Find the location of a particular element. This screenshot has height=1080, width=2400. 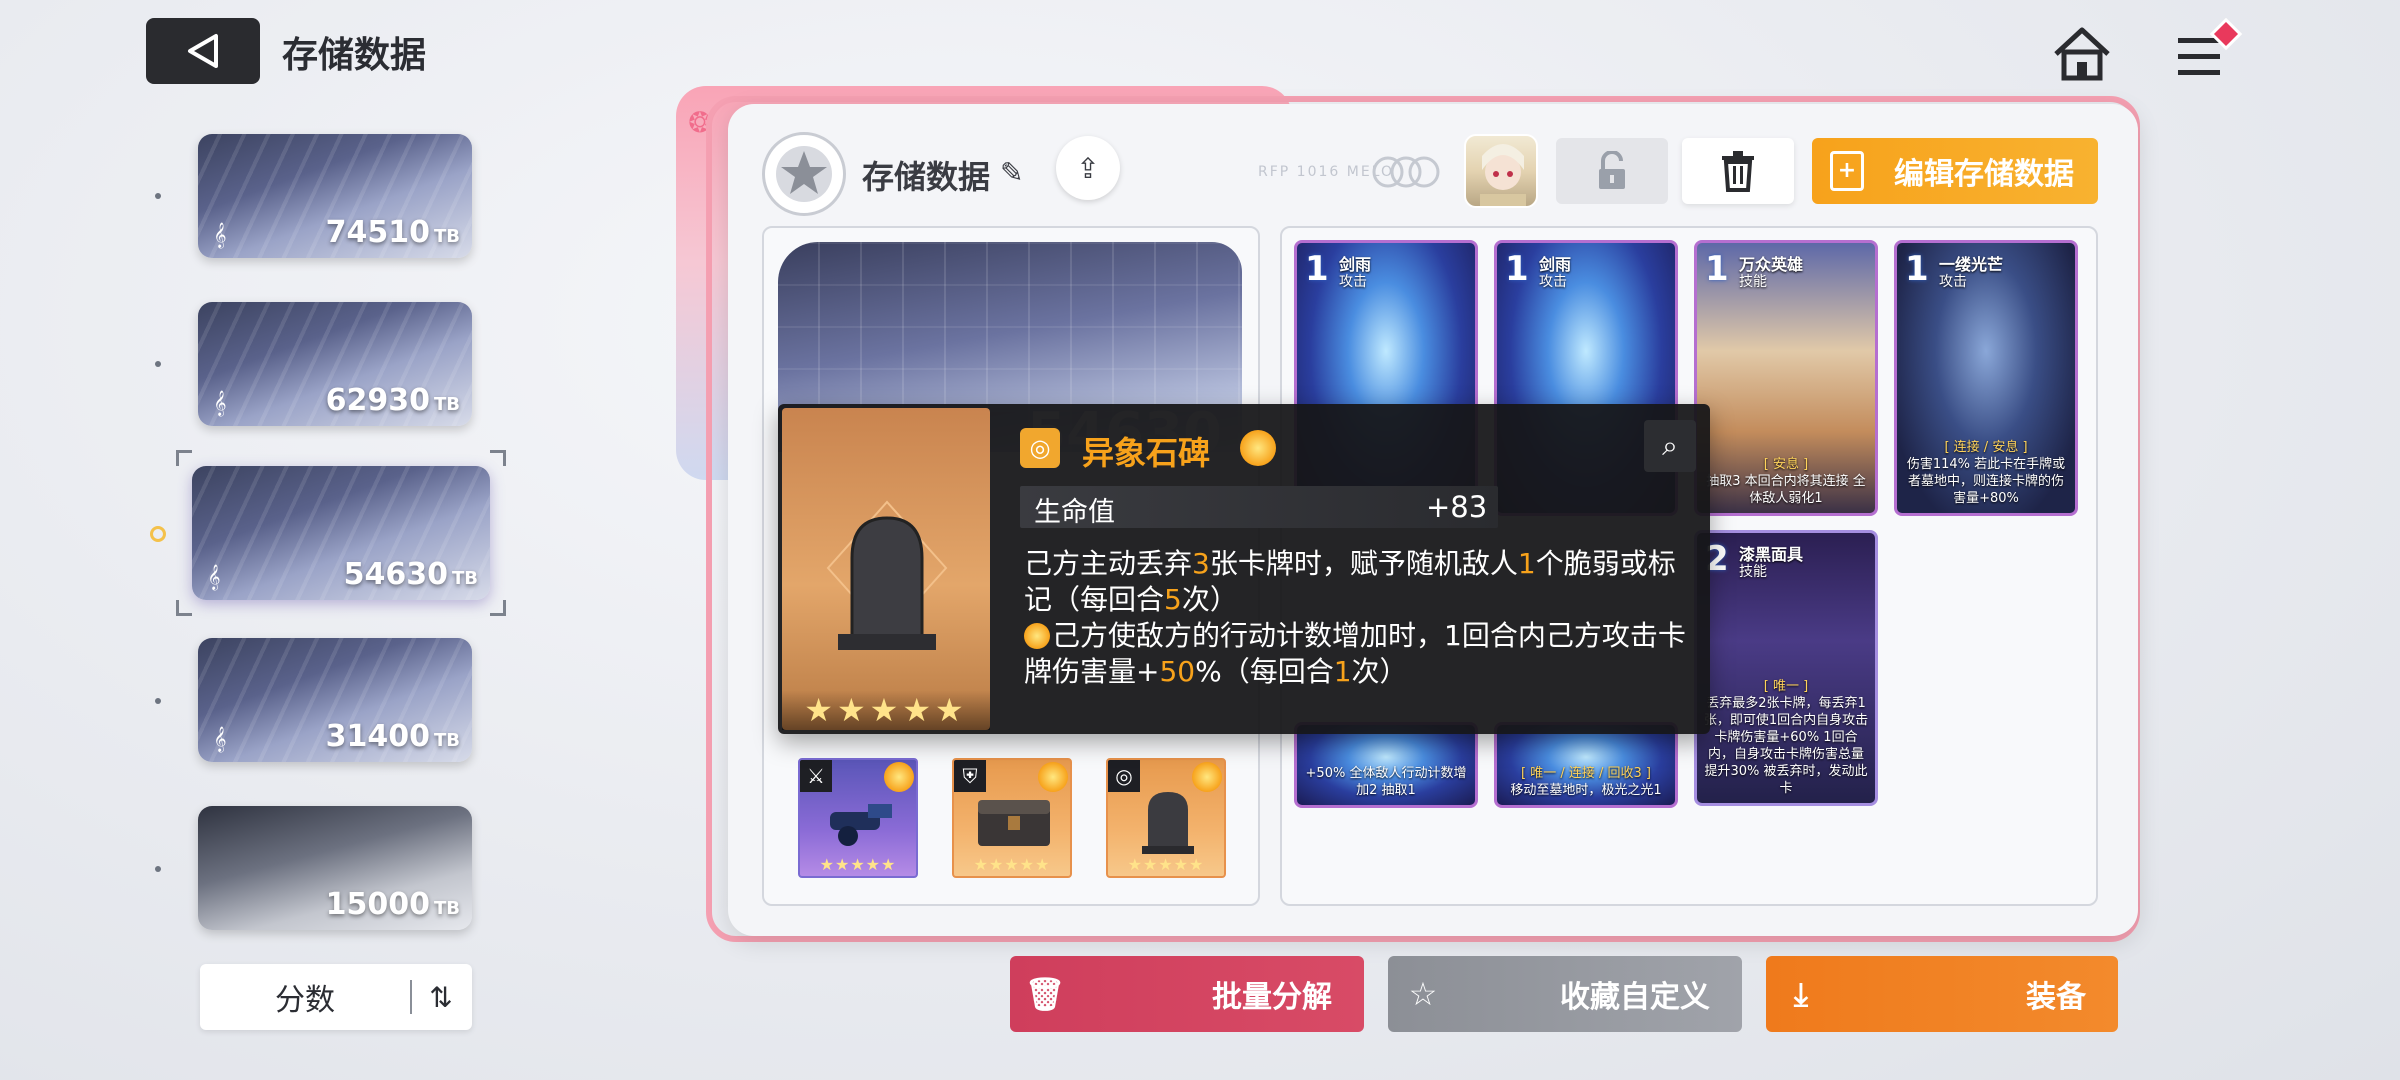

card-desc: +50% 全体敌人行动计数增加2 抽取1 is located at coordinates (1386, 782).